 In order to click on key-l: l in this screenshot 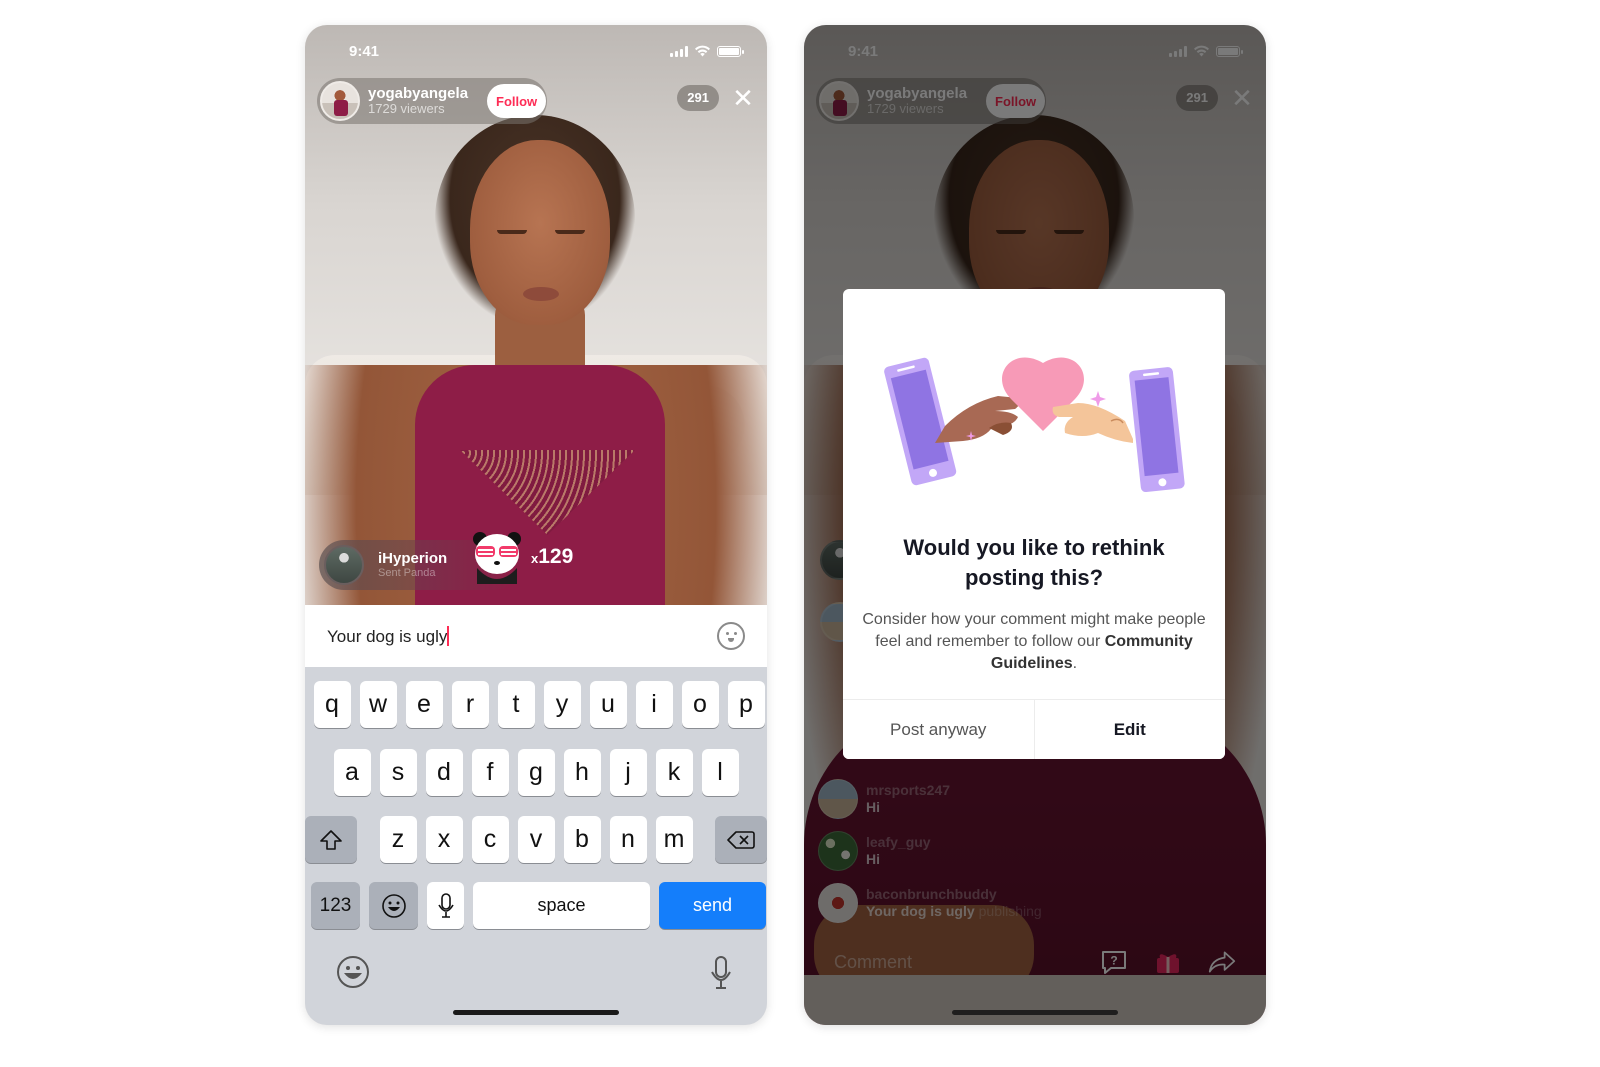, I will do `click(720, 772)`.